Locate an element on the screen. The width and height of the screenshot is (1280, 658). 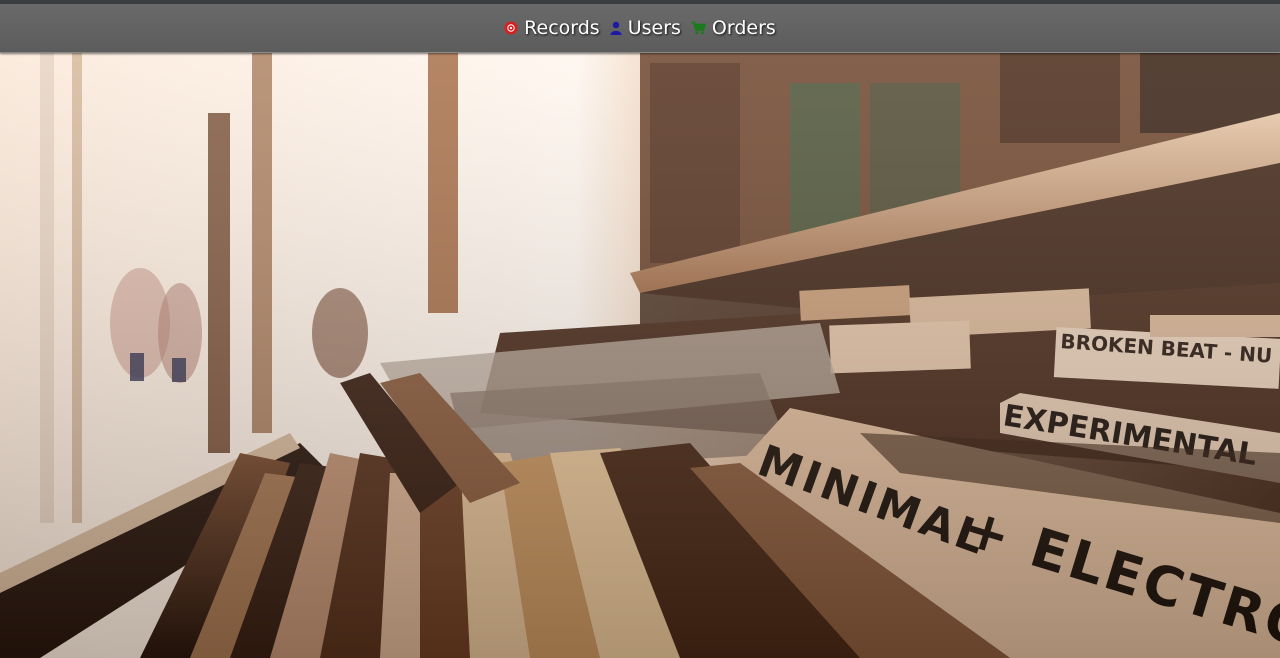
cart-icon is located at coordinates (698, 28).